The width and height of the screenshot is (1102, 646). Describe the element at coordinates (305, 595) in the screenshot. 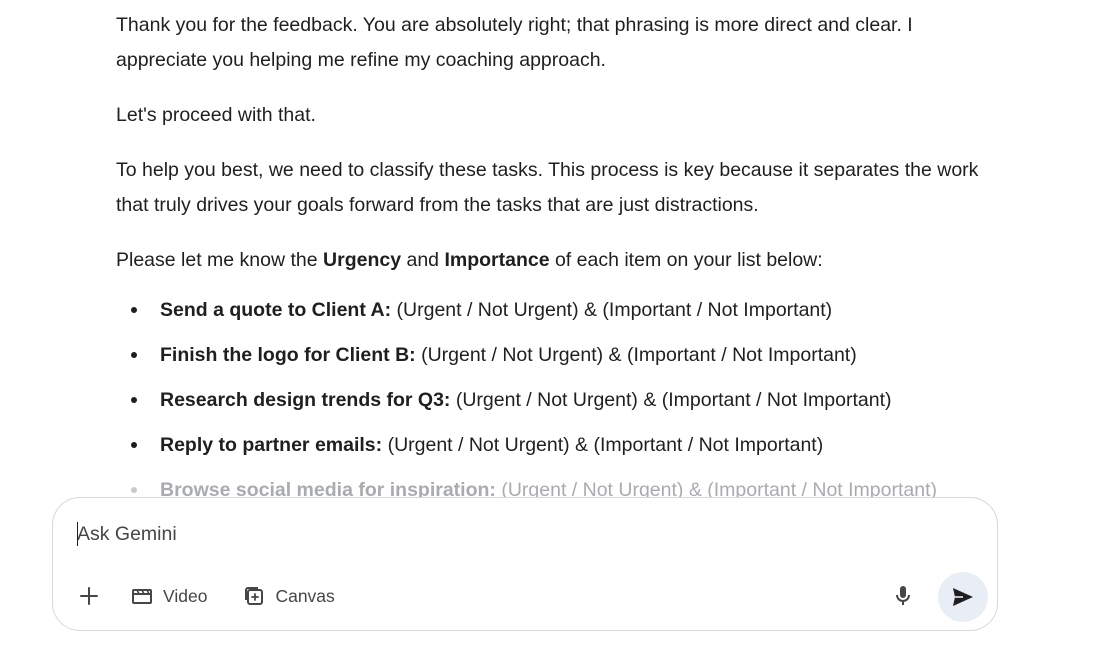

I see `canvas-label: Canvas` at that location.